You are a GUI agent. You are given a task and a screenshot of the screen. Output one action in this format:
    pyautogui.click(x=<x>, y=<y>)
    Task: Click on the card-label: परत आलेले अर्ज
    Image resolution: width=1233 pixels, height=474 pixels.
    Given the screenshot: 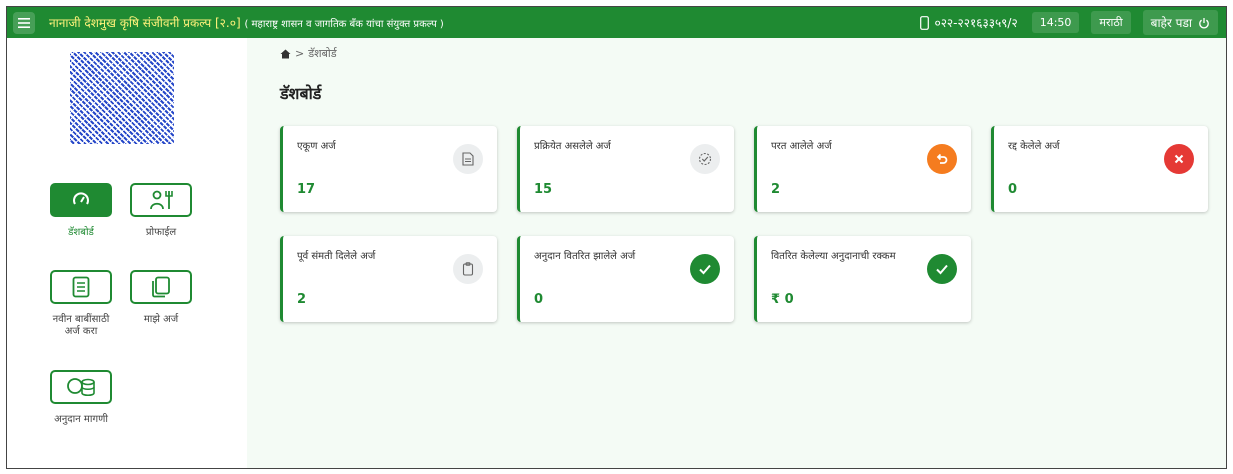 What is the action you would take?
    pyautogui.click(x=801, y=146)
    